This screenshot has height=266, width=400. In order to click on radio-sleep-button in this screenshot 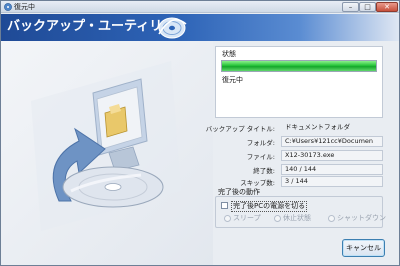, I will do `click(227, 218)`.